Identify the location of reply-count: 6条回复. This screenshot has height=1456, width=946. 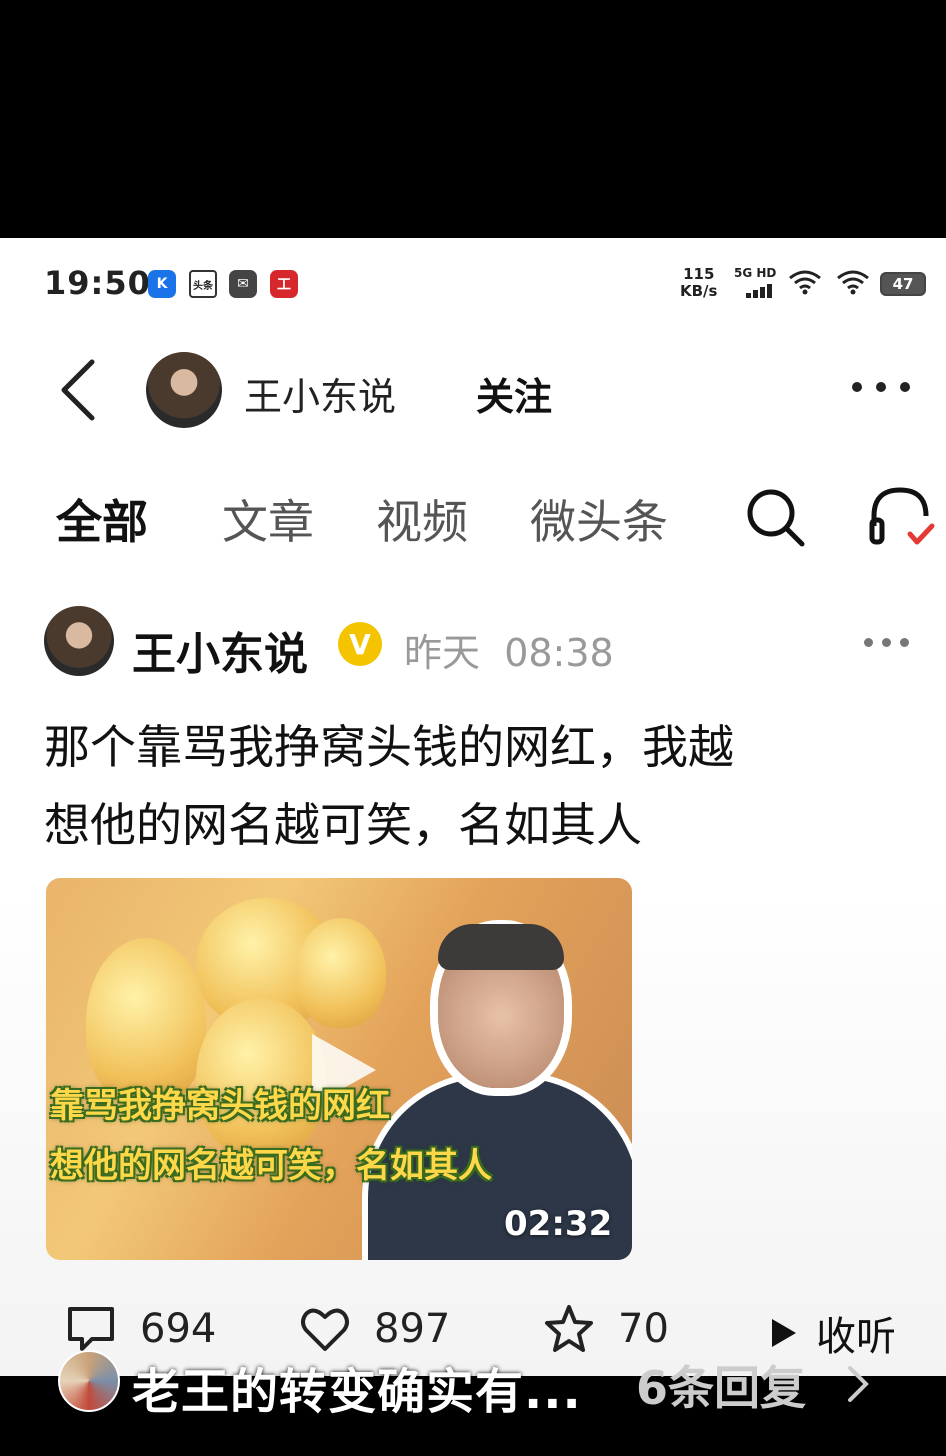
(721, 1385).